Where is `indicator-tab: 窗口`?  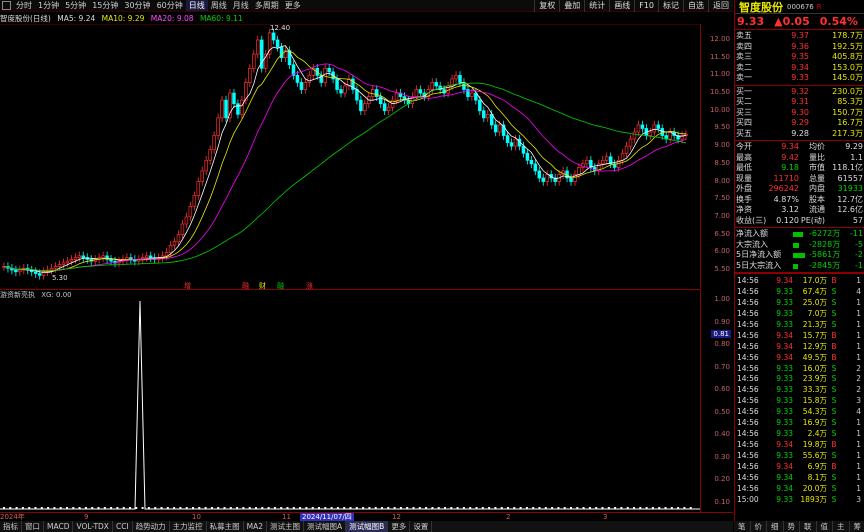 indicator-tab: 窗口 is located at coordinates (33, 526).